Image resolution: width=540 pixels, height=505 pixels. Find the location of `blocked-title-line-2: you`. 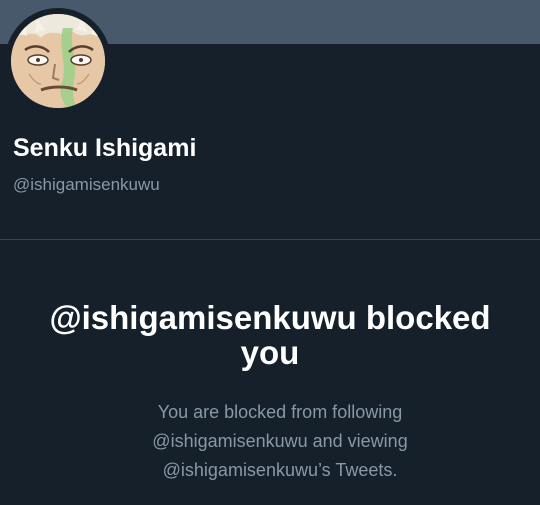

blocked-title-line-2: you is located at coordinates (270, 352).